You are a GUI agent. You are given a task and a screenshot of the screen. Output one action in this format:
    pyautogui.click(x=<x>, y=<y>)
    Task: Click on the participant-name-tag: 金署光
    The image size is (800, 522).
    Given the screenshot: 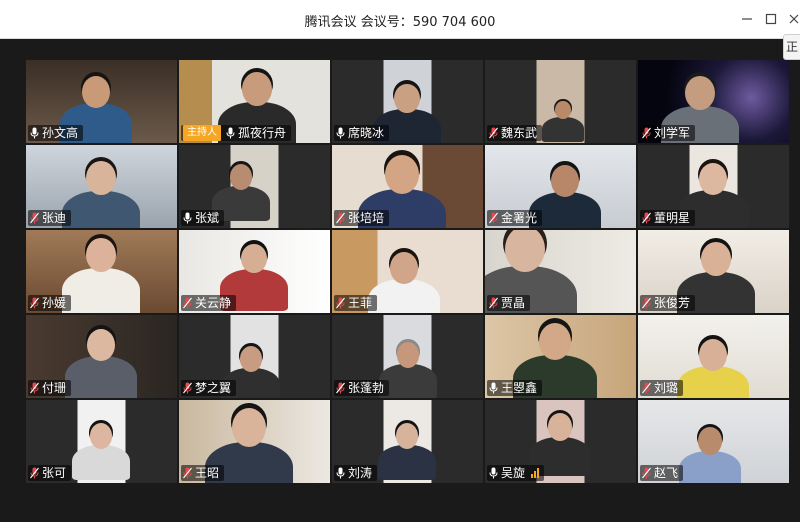 What is the action you would take?
    pyautogui.click(x=515, y=218)
    